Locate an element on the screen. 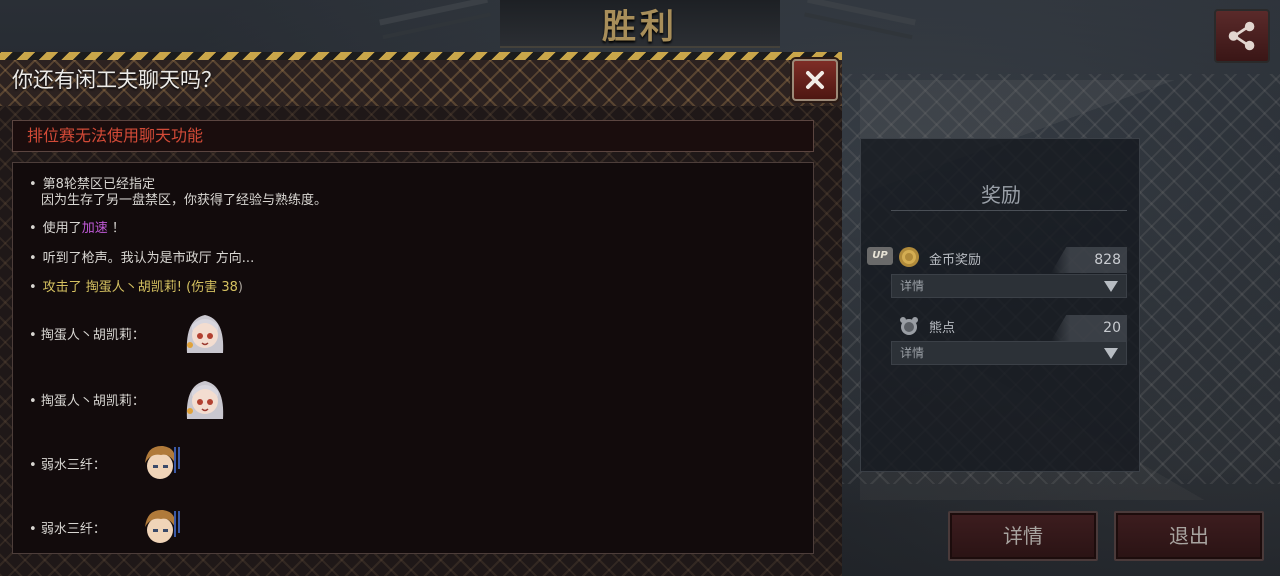  bear-detail-dropdown: 详情 is located at coordinates (1009, 353).